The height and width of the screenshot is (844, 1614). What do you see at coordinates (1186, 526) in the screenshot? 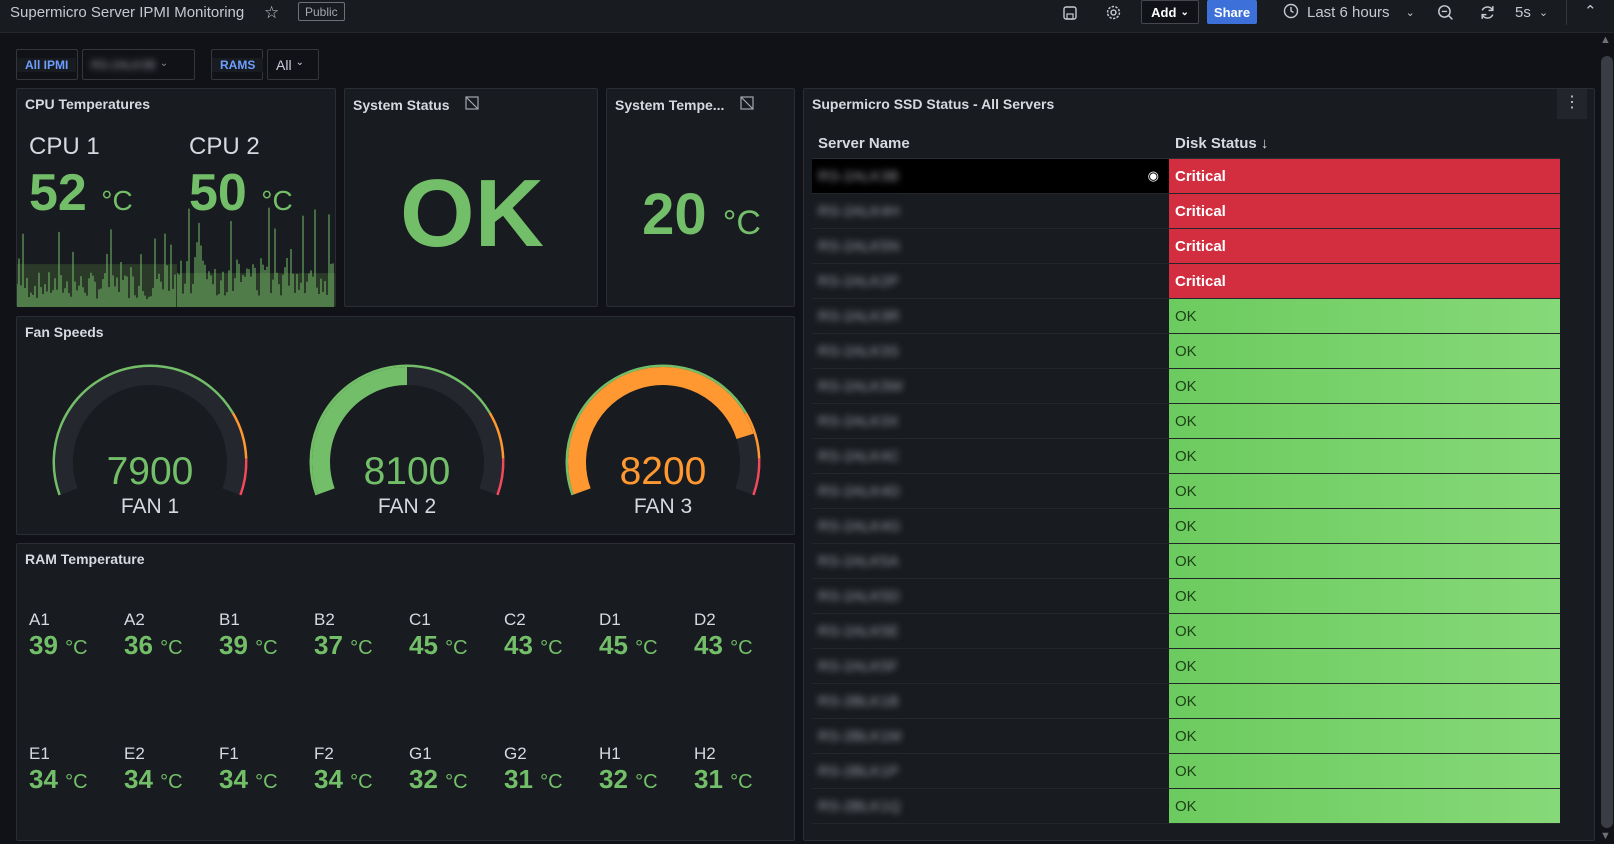
I see `table-row: RS-2ALK4G OK` at bounding box center [1186, 526].